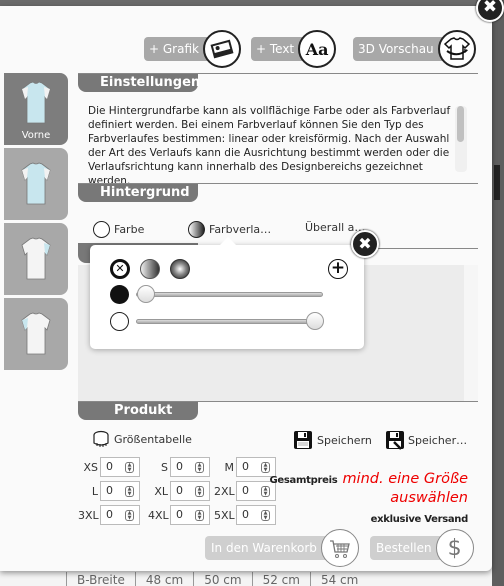 This screenshot has width=504, height=586. Describe the element at coordinates (228, 241) in the screenshot. I see `popover-arrow` at that location.